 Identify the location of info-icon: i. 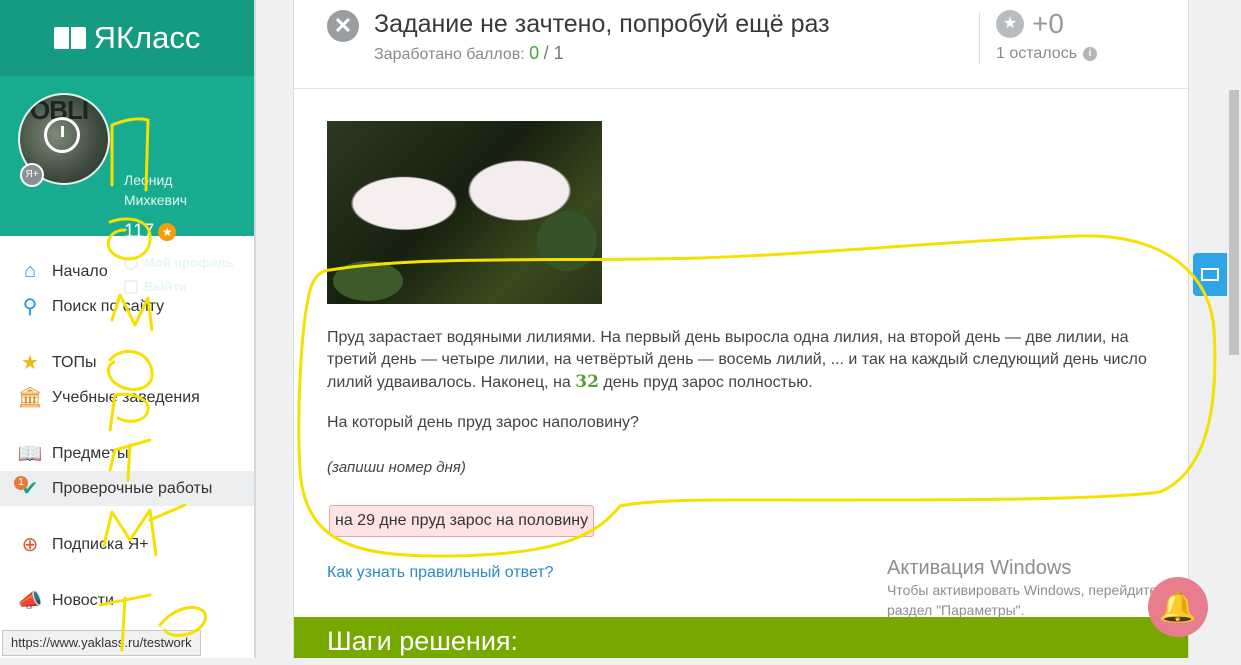
(1090, 54).